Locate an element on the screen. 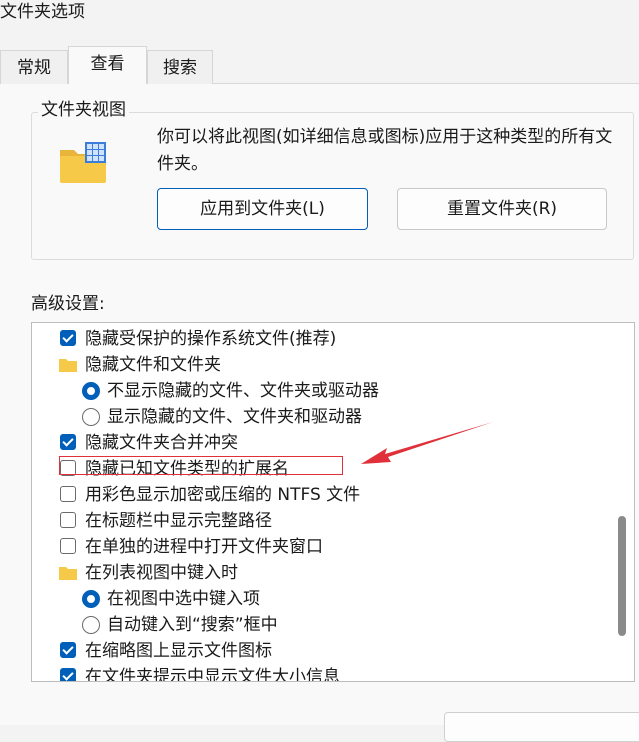 The image size is (639, 742). list-item-label: 在标题栏中显示完整路径 is located at coordinates (178, 521).